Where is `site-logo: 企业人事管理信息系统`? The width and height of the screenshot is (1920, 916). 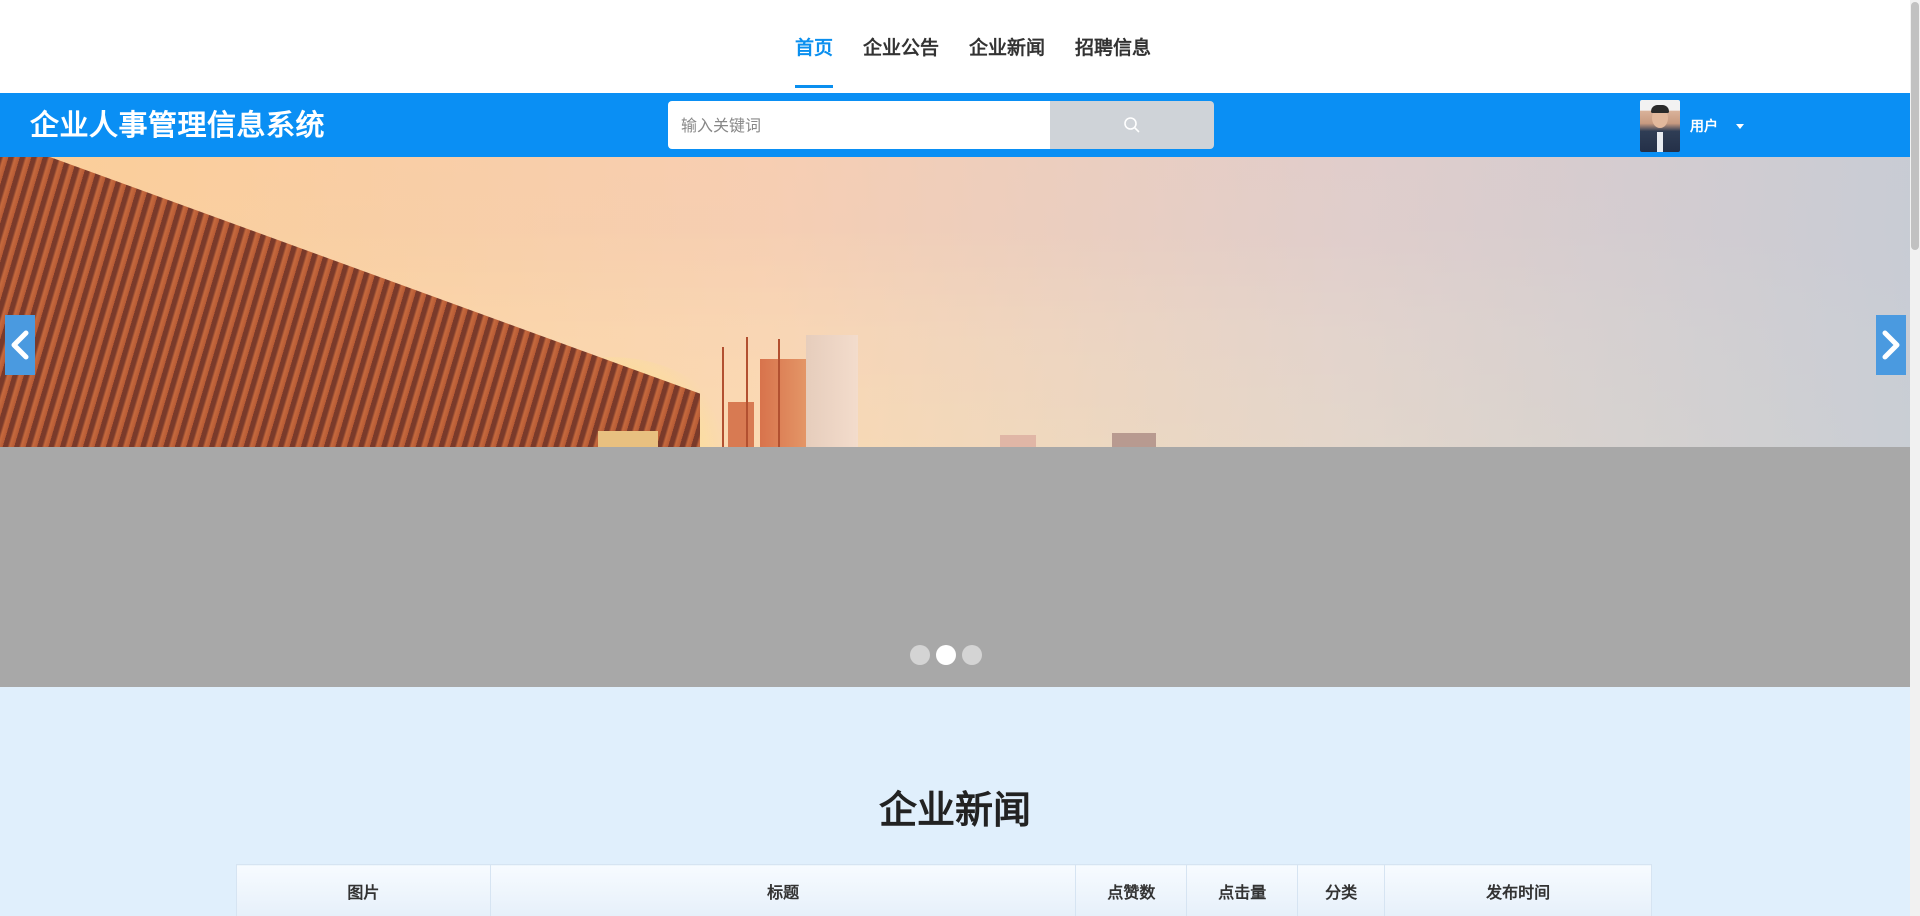 site-logo: 企业人事管理信息系统 is located at coordinates (177, 125).